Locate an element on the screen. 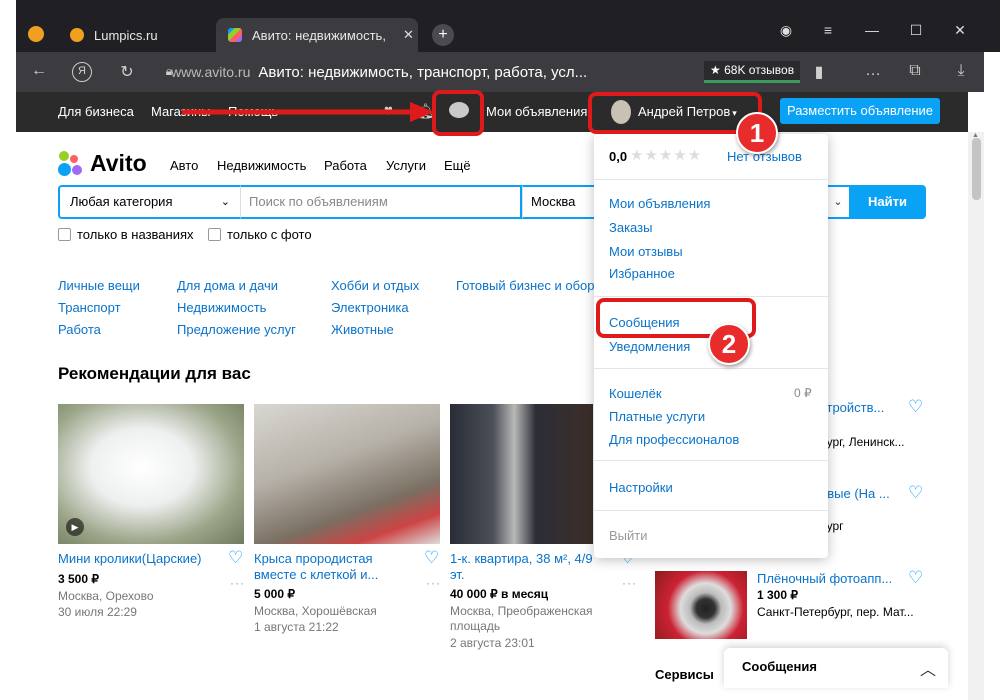 The height and width of the screenshot is (700, 1000). card-image-apartment is located at coordinates (521, 474).